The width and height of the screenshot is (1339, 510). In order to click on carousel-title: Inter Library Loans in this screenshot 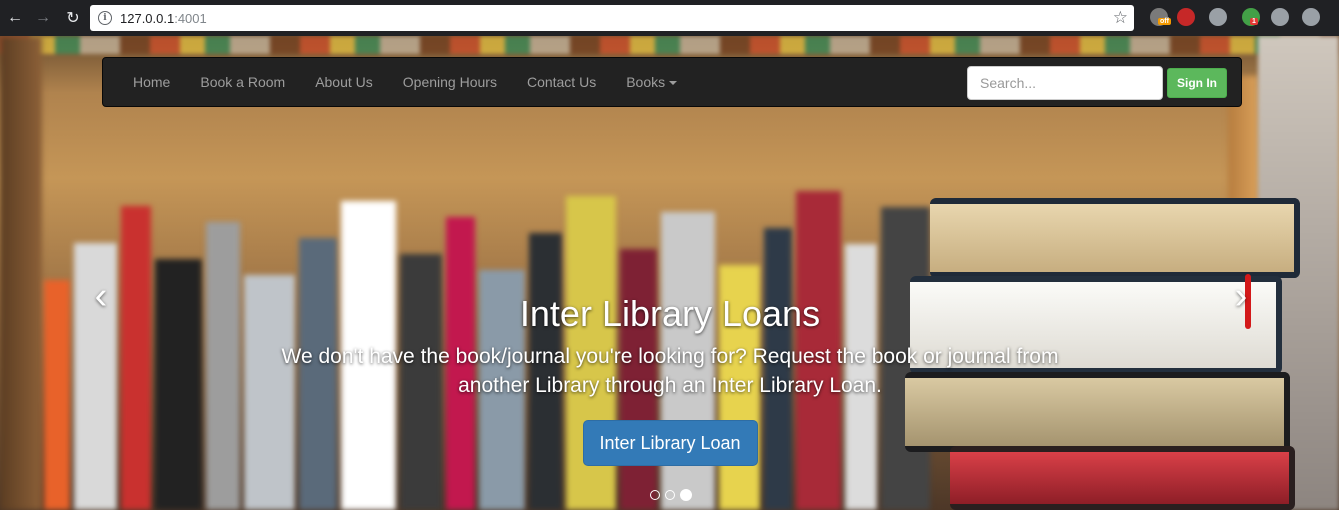, I will do `click(670, 313)`.